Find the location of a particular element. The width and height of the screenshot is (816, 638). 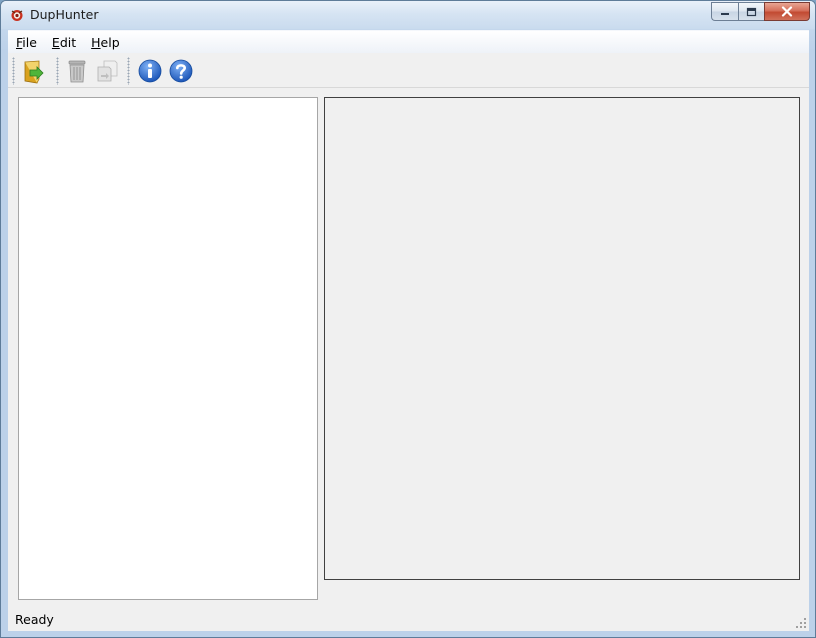

menu-file: File is located at coordinates (26, 42).